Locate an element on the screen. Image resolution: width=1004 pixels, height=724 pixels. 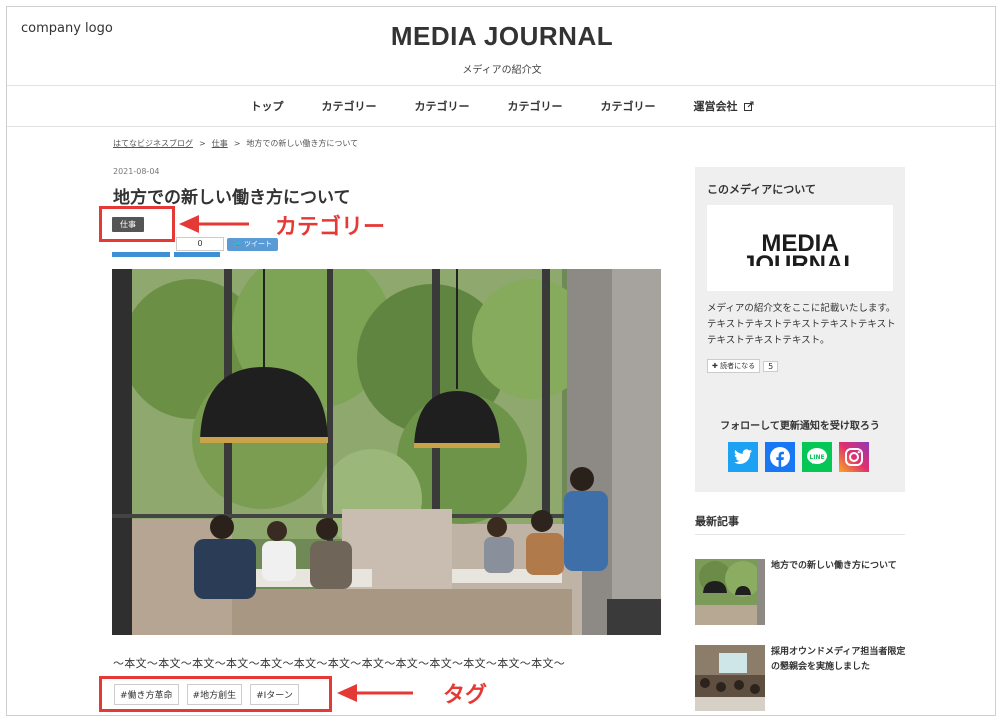
facebook-share-button is located at coordinates (197, 254).